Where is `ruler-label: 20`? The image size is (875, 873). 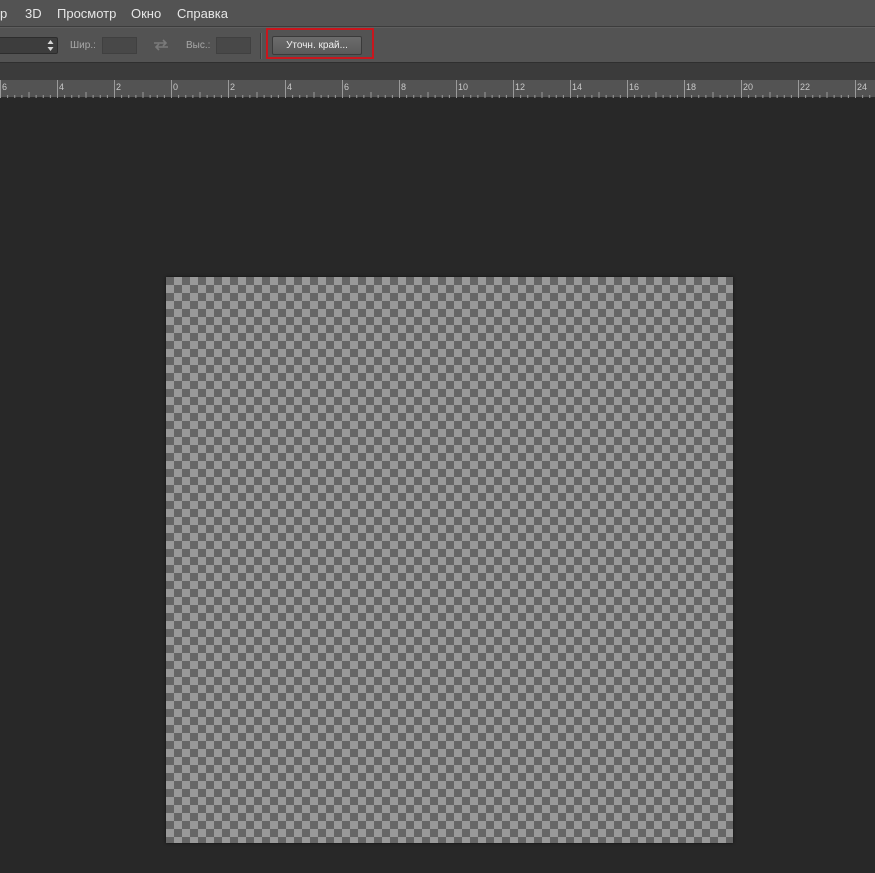
ruler-label: 20 is located at coordinates (748, 87).